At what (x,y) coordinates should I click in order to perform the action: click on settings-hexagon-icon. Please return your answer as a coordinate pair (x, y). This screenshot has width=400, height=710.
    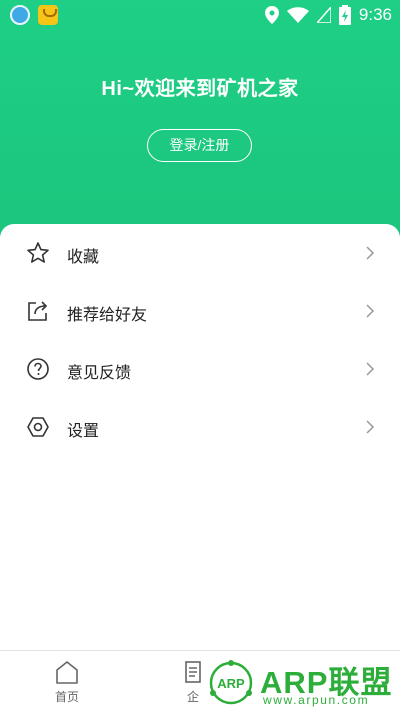
    Looking at the image, I should click on (38, 427).